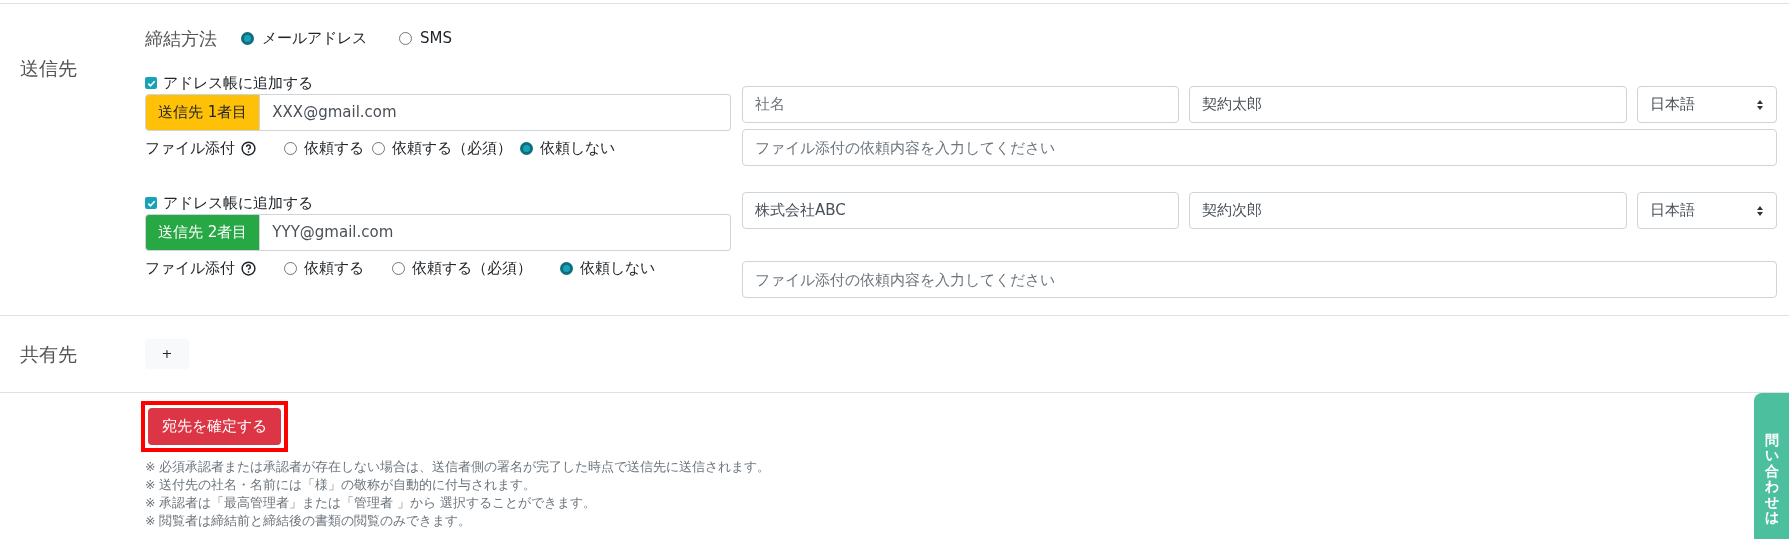 This screenshot has width=1789, height=539. What do you see at coordinates (314, 38) in the screenshot?
I see `radio-label: メールアドレス` at bounding box center [314, 38].